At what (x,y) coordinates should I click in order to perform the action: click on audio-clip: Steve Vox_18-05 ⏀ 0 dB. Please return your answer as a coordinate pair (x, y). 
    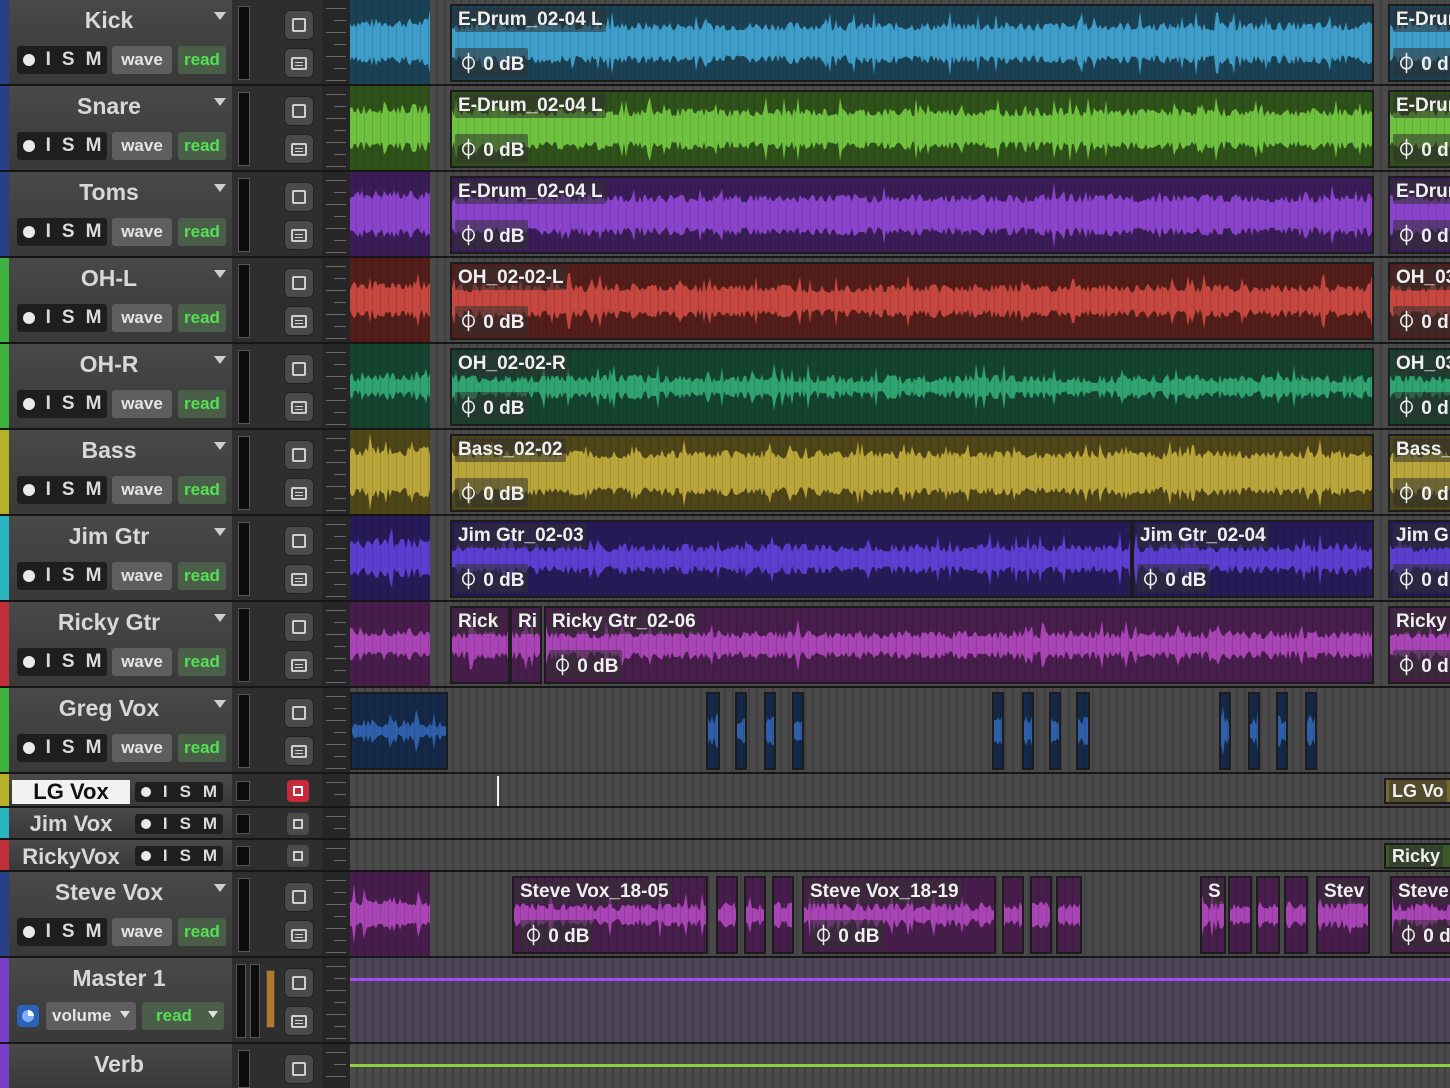
    Looking at the image, I should click on (610, 915).